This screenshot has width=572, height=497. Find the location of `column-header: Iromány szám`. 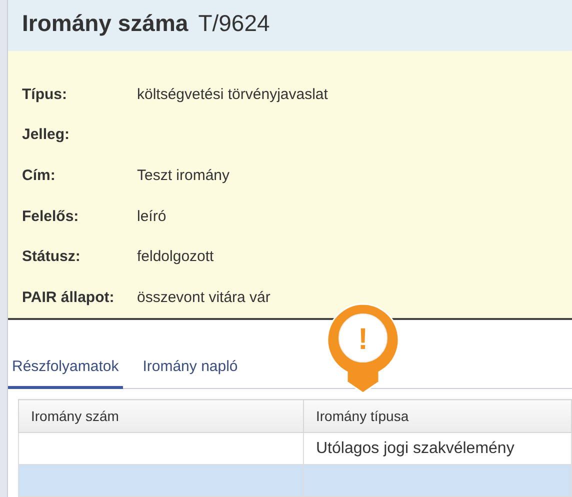

column-header: Iromány szám is located at coordinates (161, 416).